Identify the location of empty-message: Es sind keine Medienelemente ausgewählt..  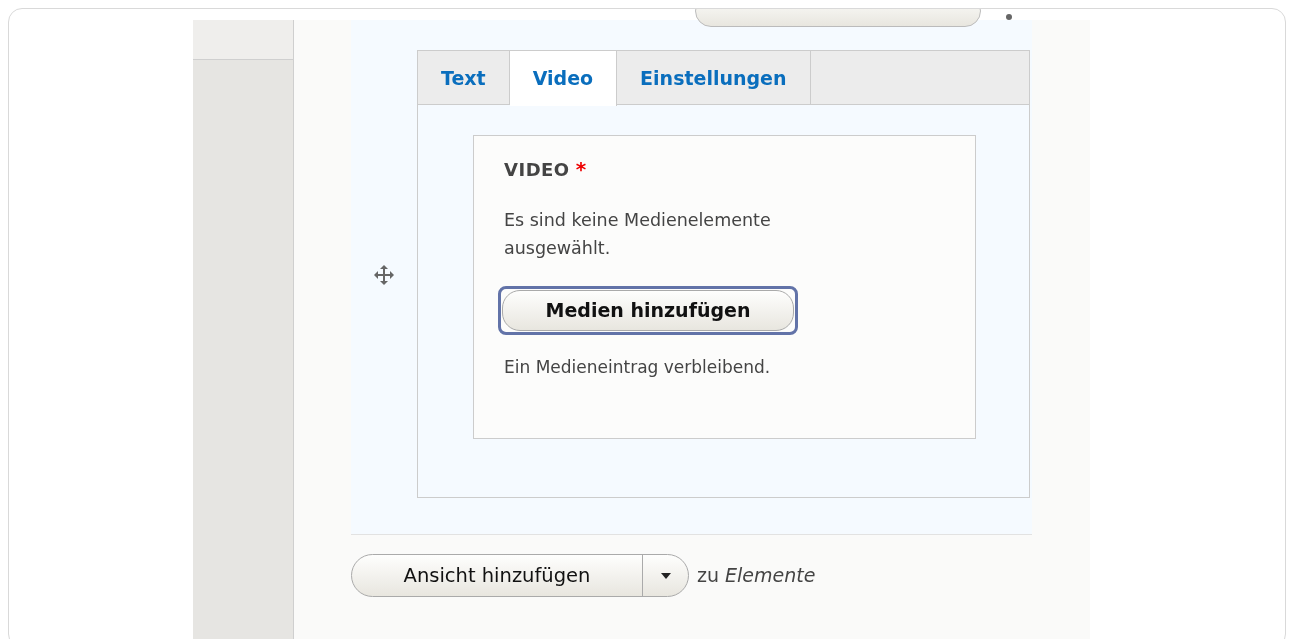
(638, 234).